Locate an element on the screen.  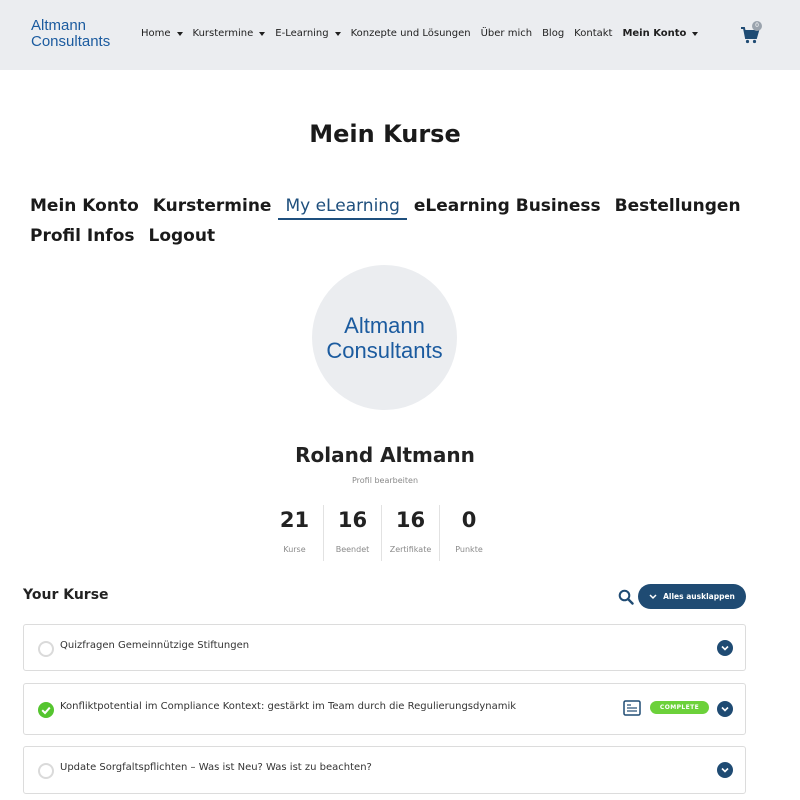
nav-label: Kontakt is located at coordinates (593, 33).